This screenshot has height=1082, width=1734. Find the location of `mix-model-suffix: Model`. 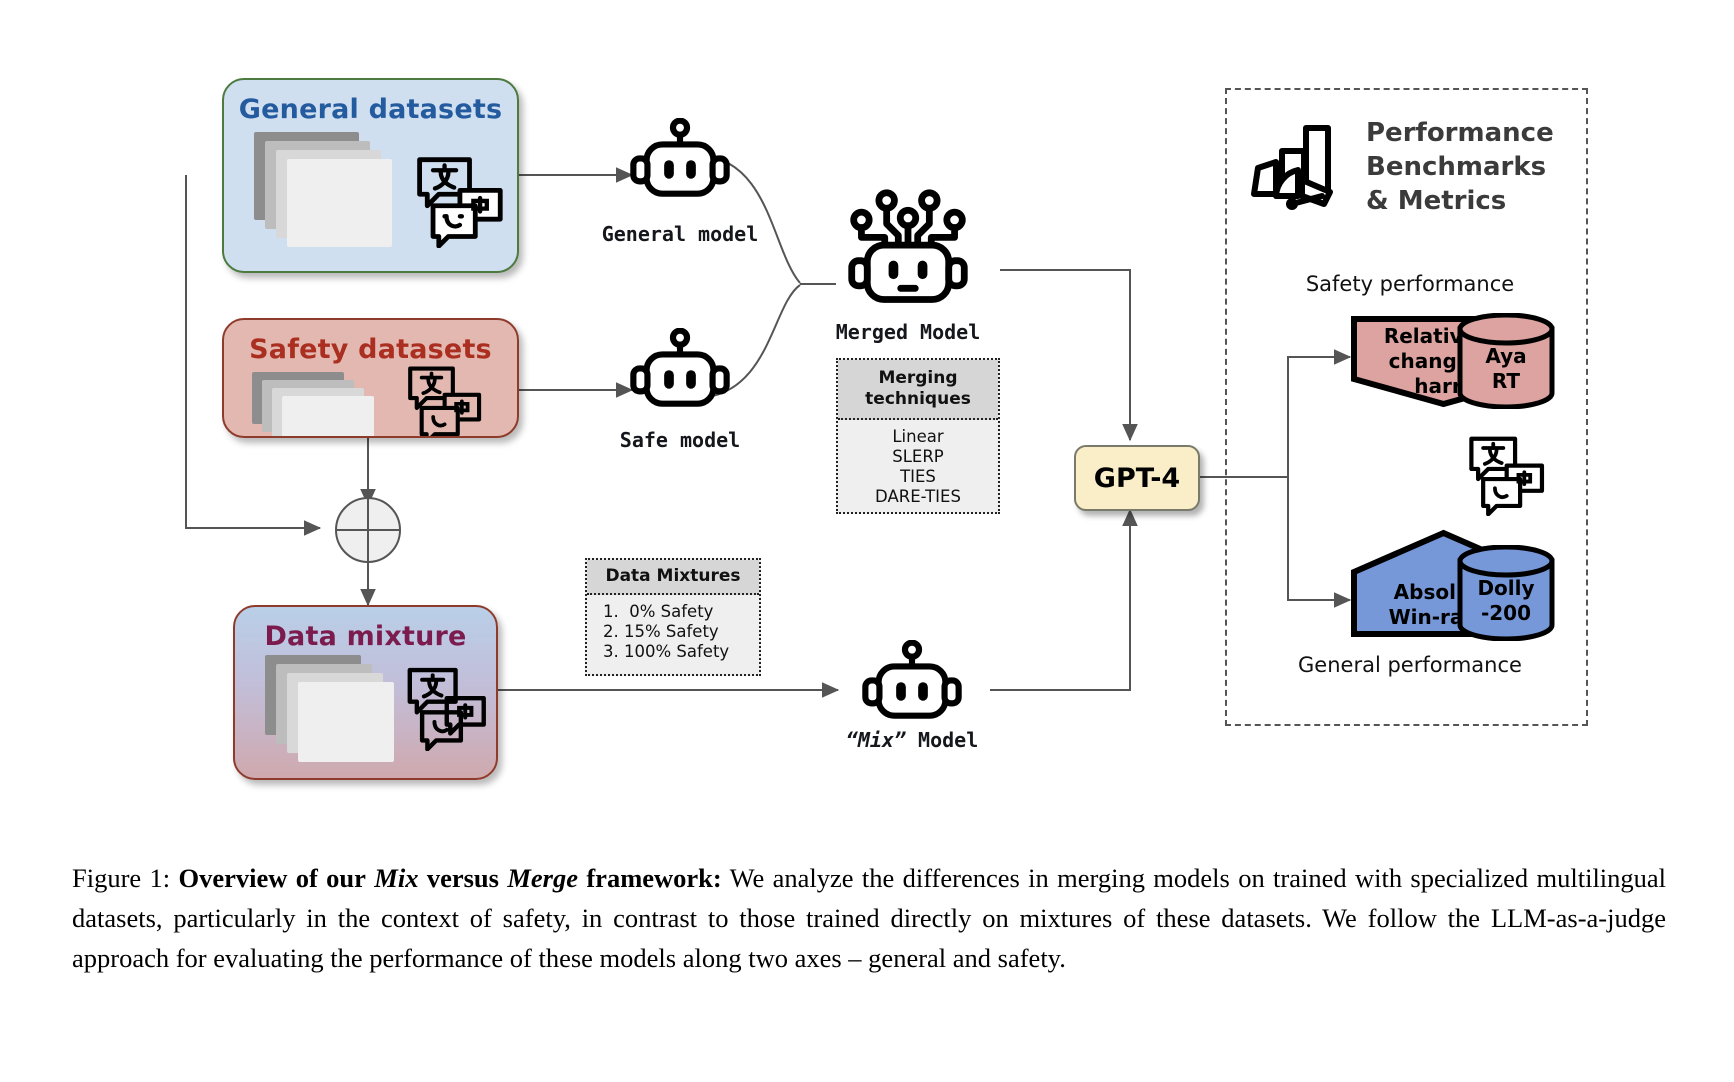

mix-model-suffix: Model is located at coordinates (942, 740).